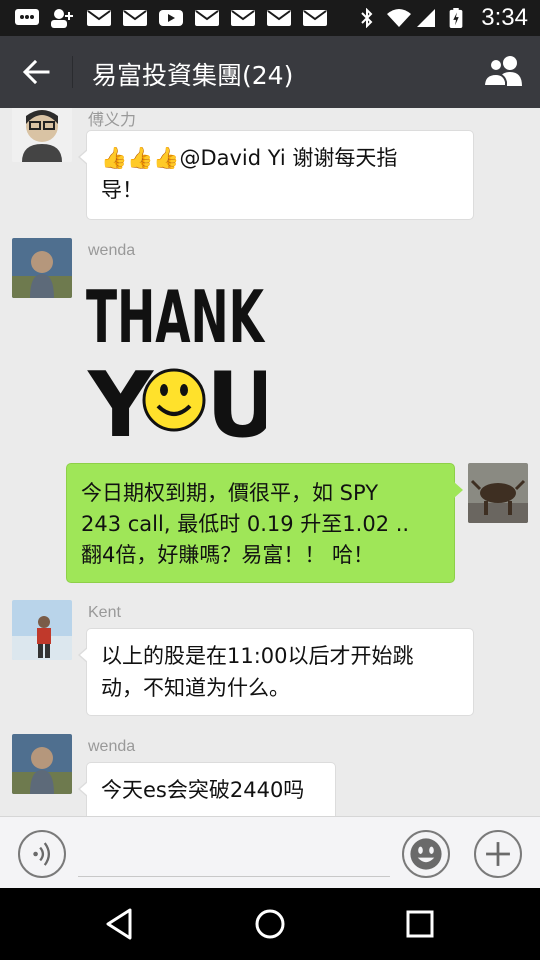  I want to click on nav-home-button, so click(270, 924).